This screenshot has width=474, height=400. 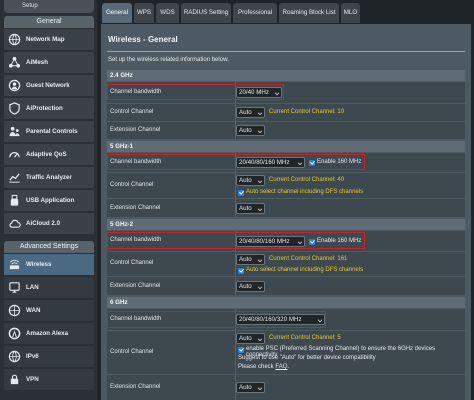 What do you see at coordinates (250, 112) in the screenshot?
I see `control-select-2g: Auto` at bounding box center [250, 112].